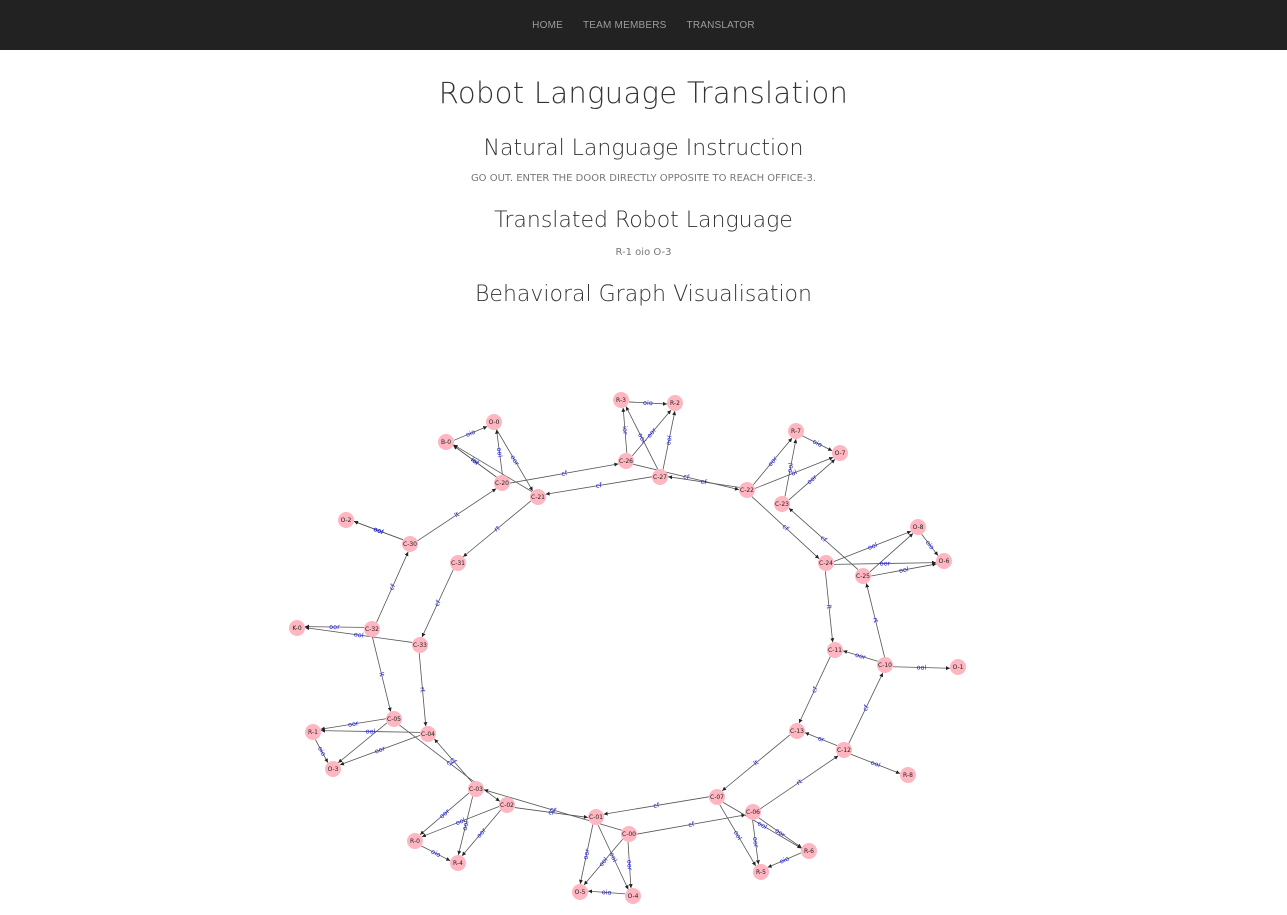 This screenshot has width=1287, height=915. I want to click on graph-node-o-2: O-2, so click(346, 520).